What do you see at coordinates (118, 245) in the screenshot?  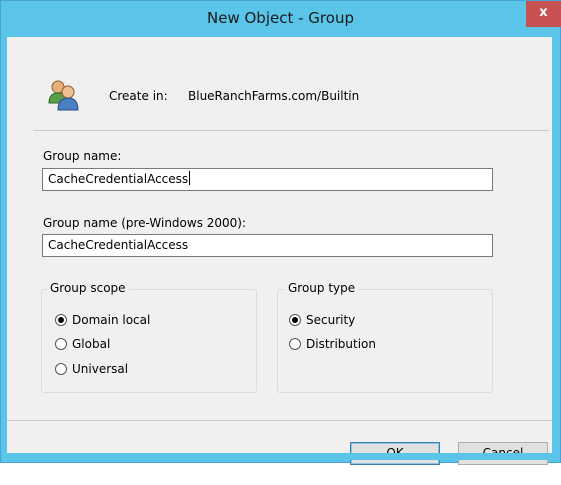 I see `group-name-pre2000-value: CacheCredentialAccess` at bounding box center [118, 245].